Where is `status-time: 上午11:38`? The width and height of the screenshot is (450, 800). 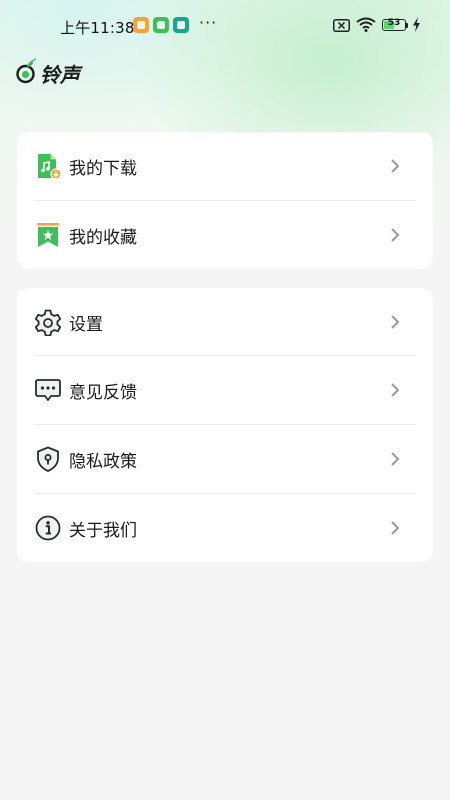 status-time: 上午11:38 is located at coordinates (97, 28).